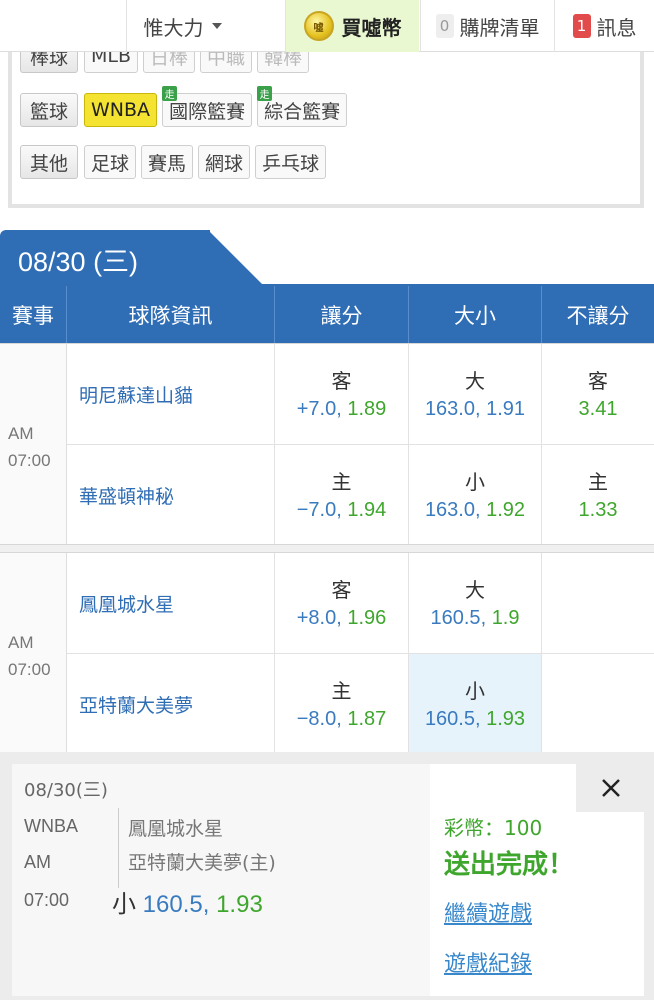  What do you see at coordinates (475, 314) in the screenshot?
I see `header-total: 大小` at bounding box center [475, 314].